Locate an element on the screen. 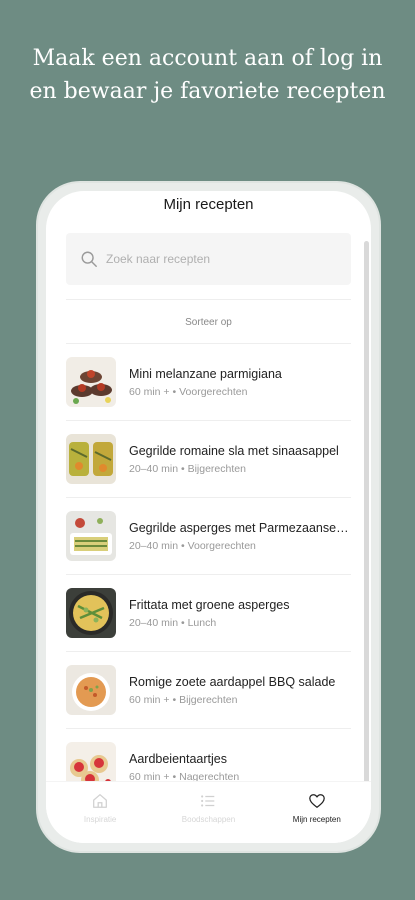 Image resolution: width=415 pixels, height=900 pixels. page-title: Mijn recepten is located at coordinates (208, 204).